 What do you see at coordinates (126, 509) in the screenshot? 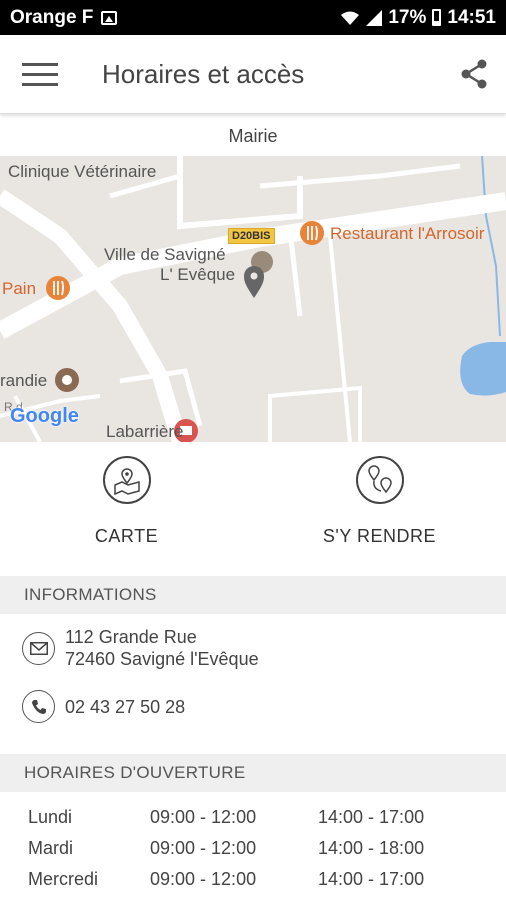
I see `carte-button: CARTE` at bounding box center [126, 509].